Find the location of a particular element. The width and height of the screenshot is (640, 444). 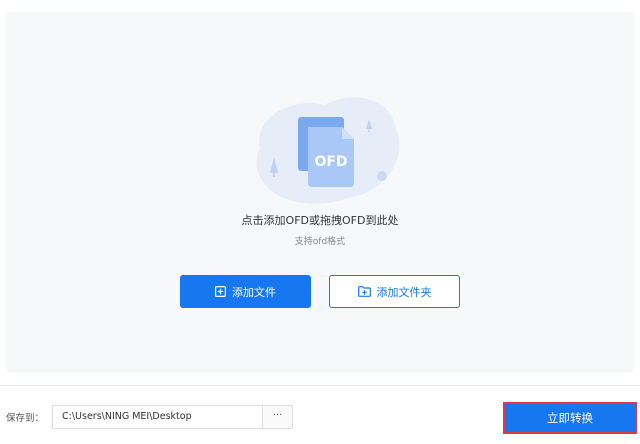

footer-divider is located at coordinates (320, 385).